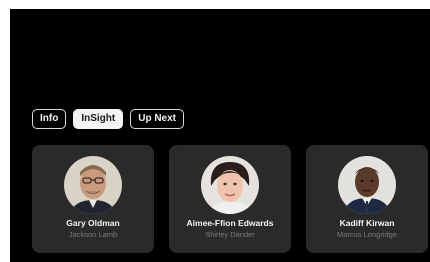 The width and height of the screenshot is (430, 262). I want to click on tab-bar: Info InSight Up Next, so click(108, 119).